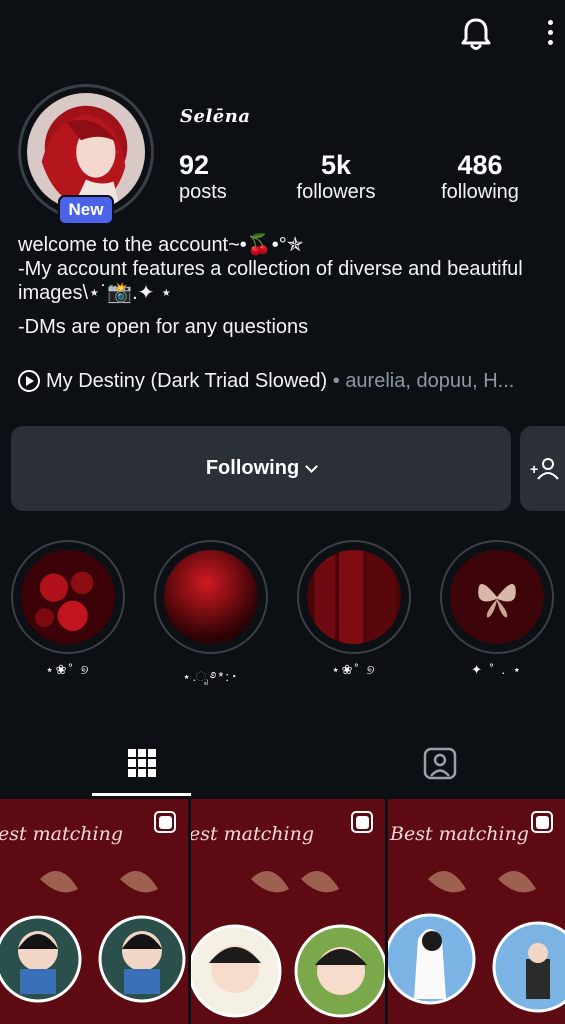  What do you see at coordinates (86, 210) in the screenshot?
I see `new-badge: New` at bounding box center [86, 210].